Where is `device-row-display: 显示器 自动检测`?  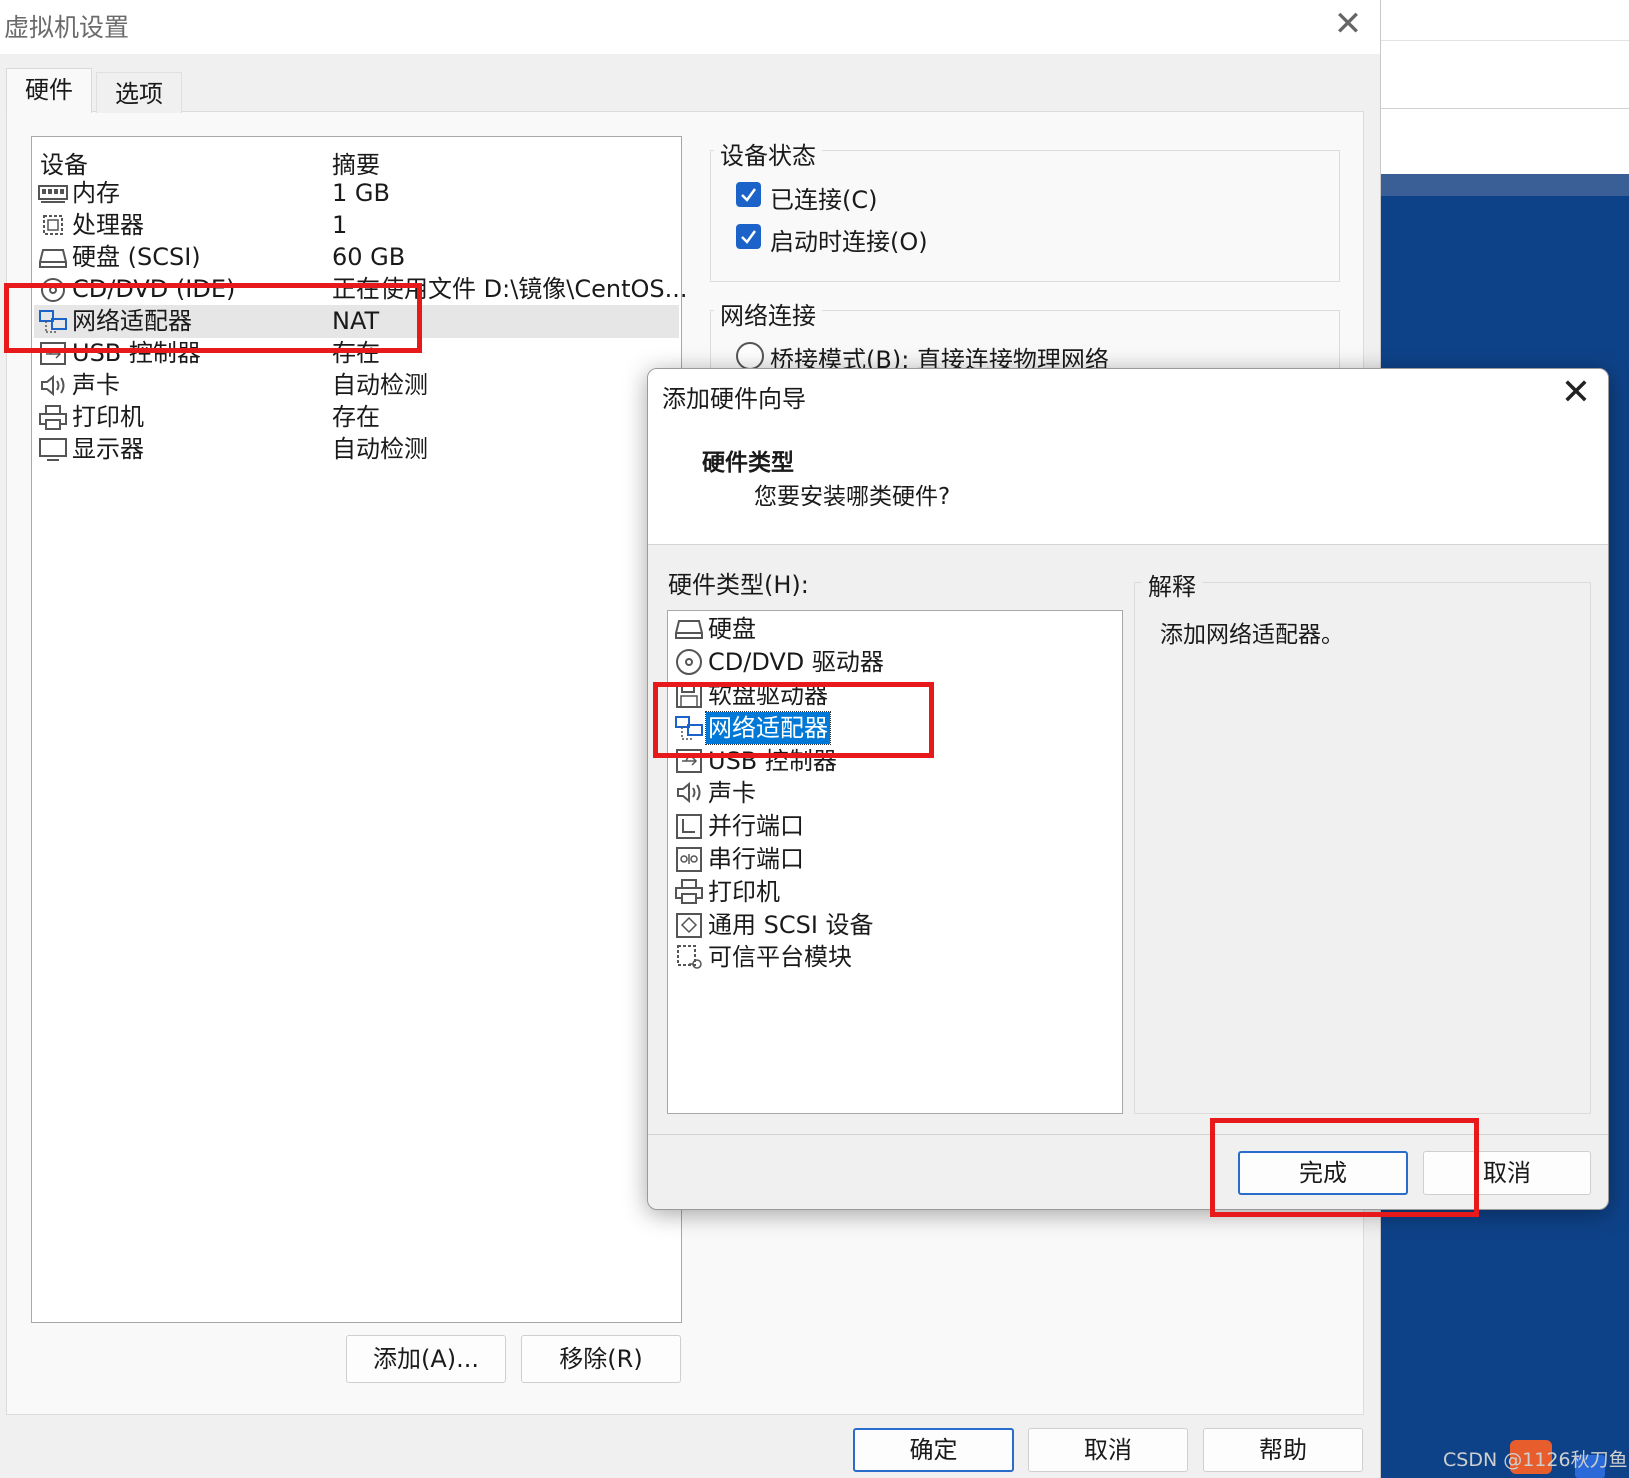 device-row-display: 显示器 自动检测 is located at coordinates (356, 449).